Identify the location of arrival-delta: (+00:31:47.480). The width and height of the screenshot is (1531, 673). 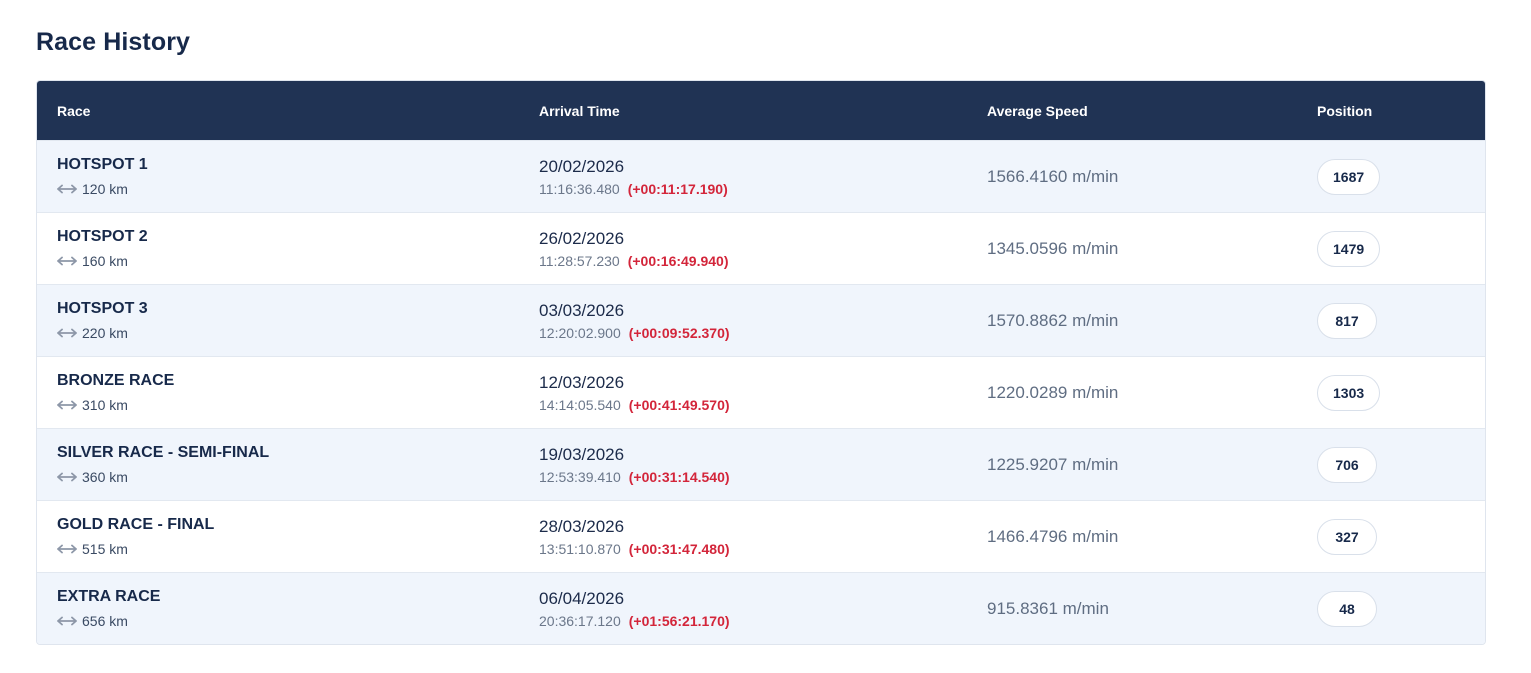
(679, 548).